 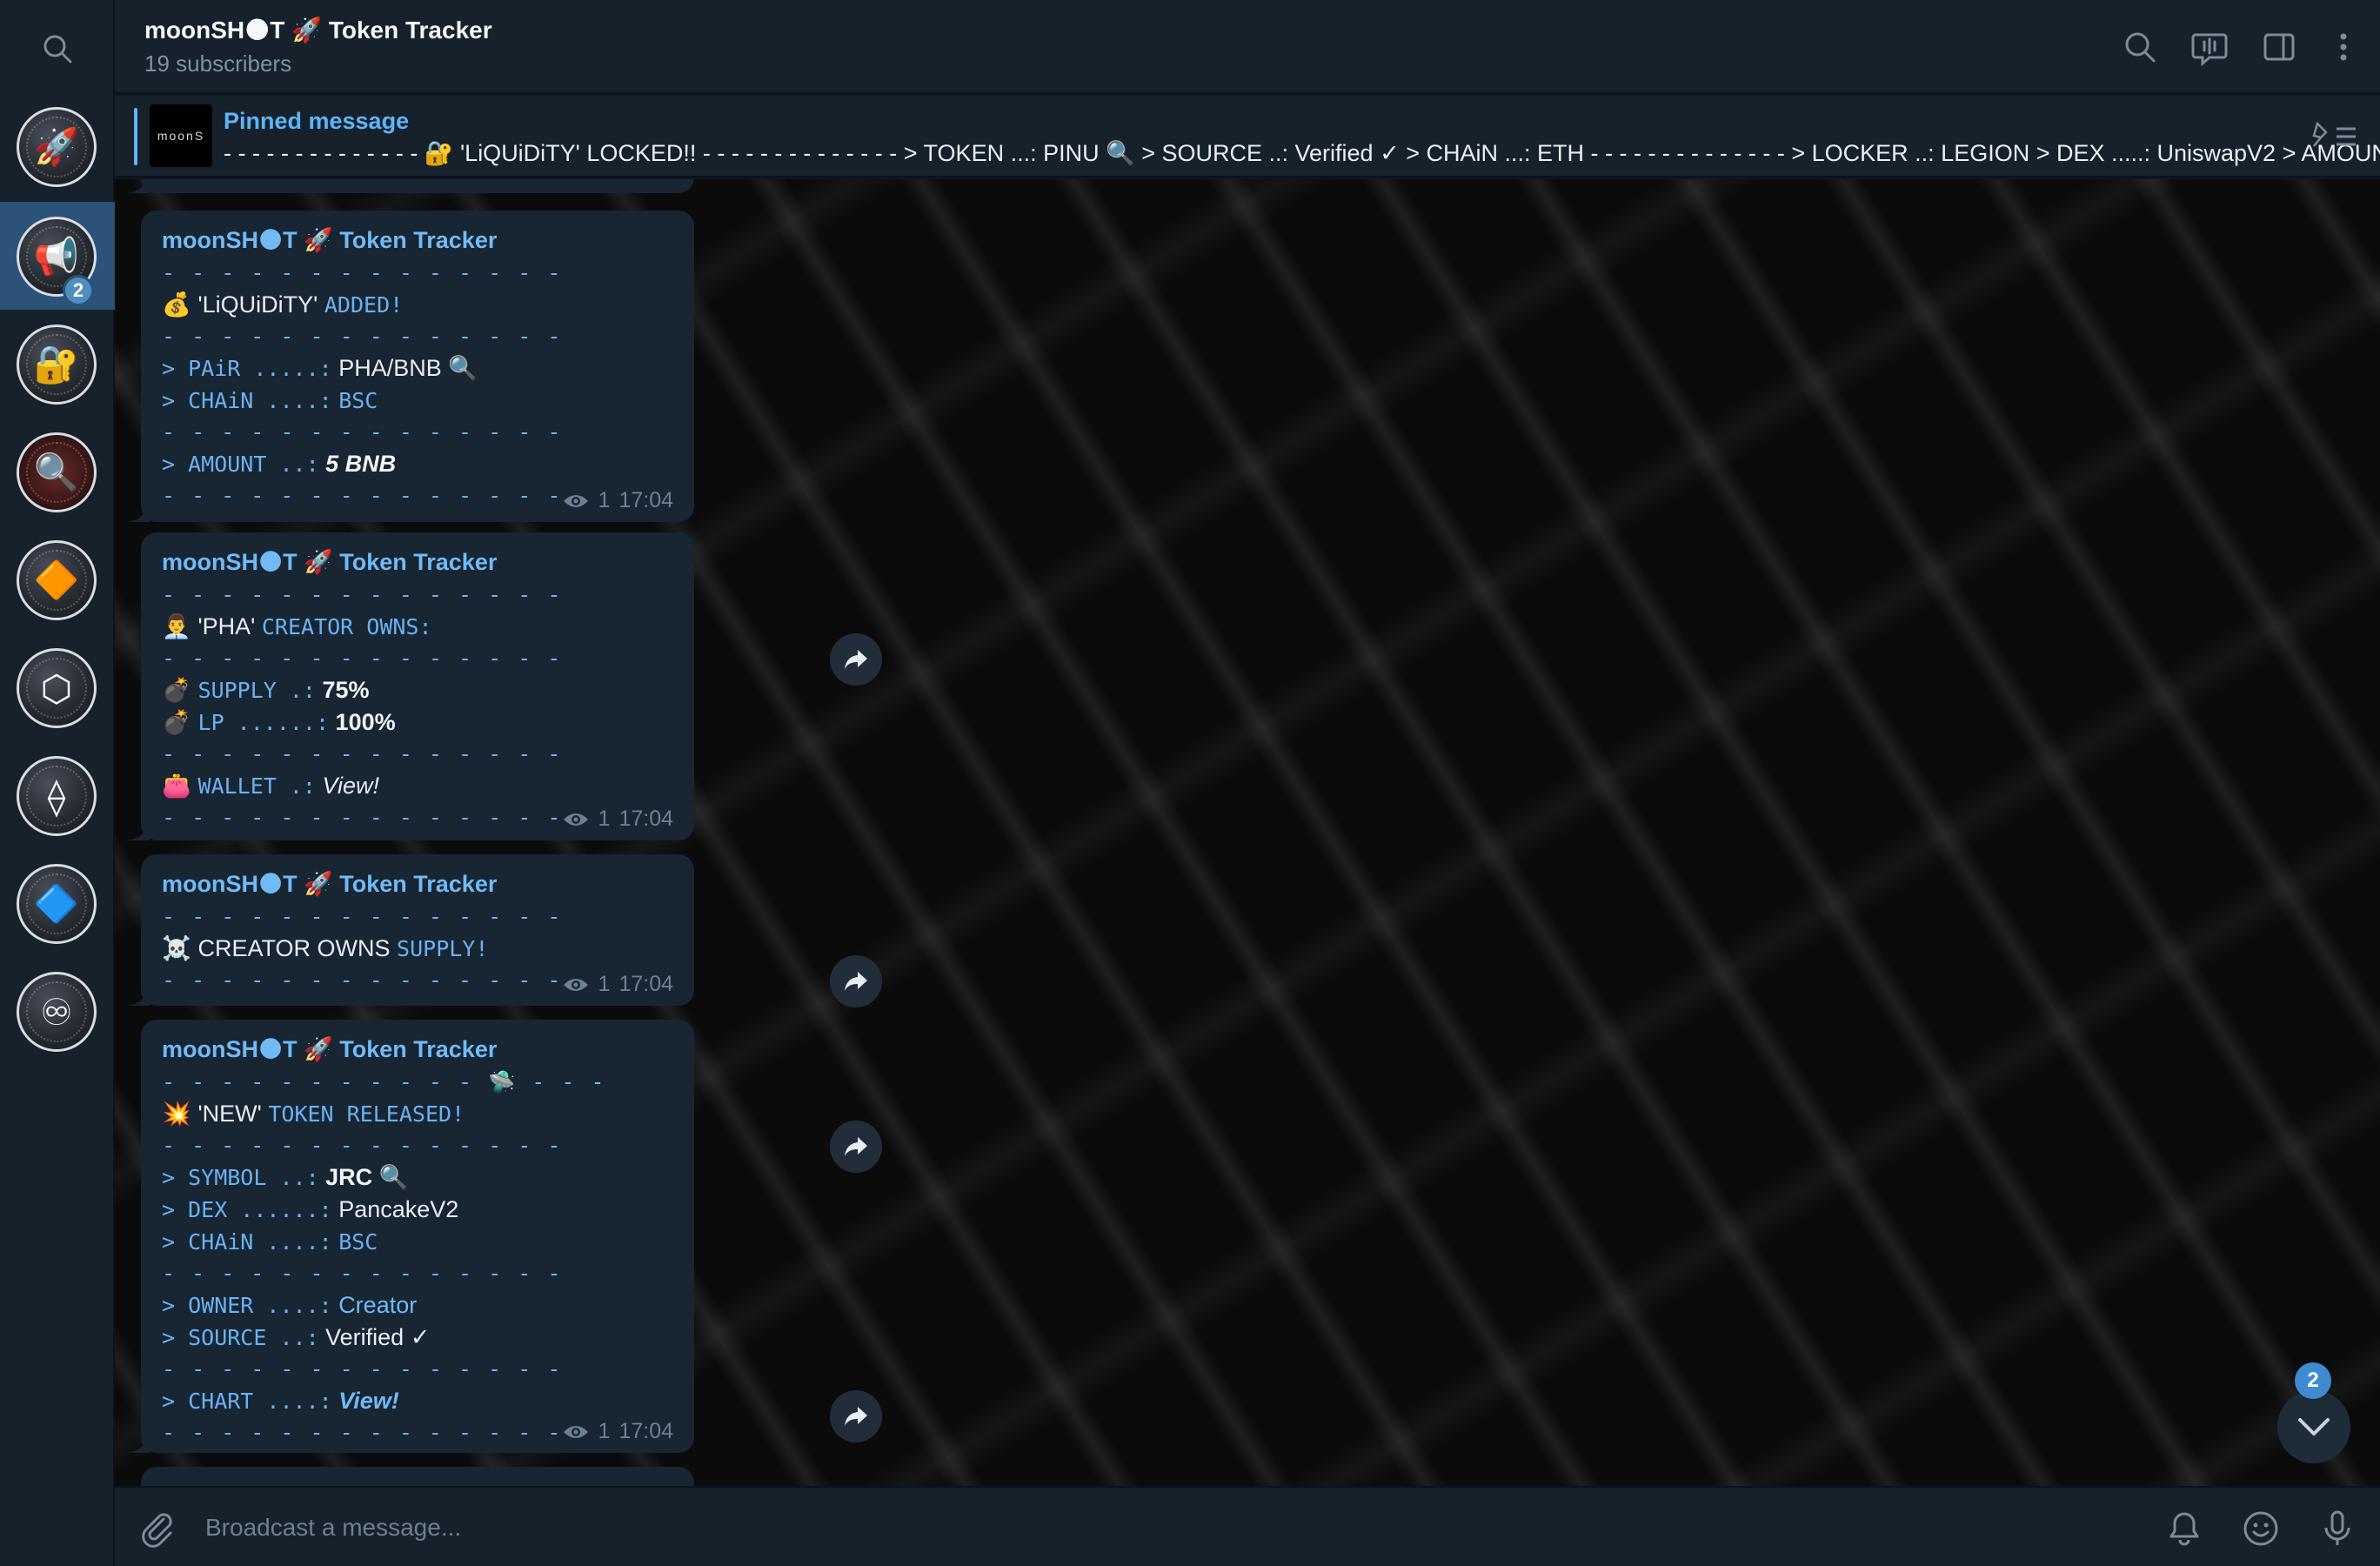 I want to click on folder-item-lock: 🔐, so click(x=57, y=364).